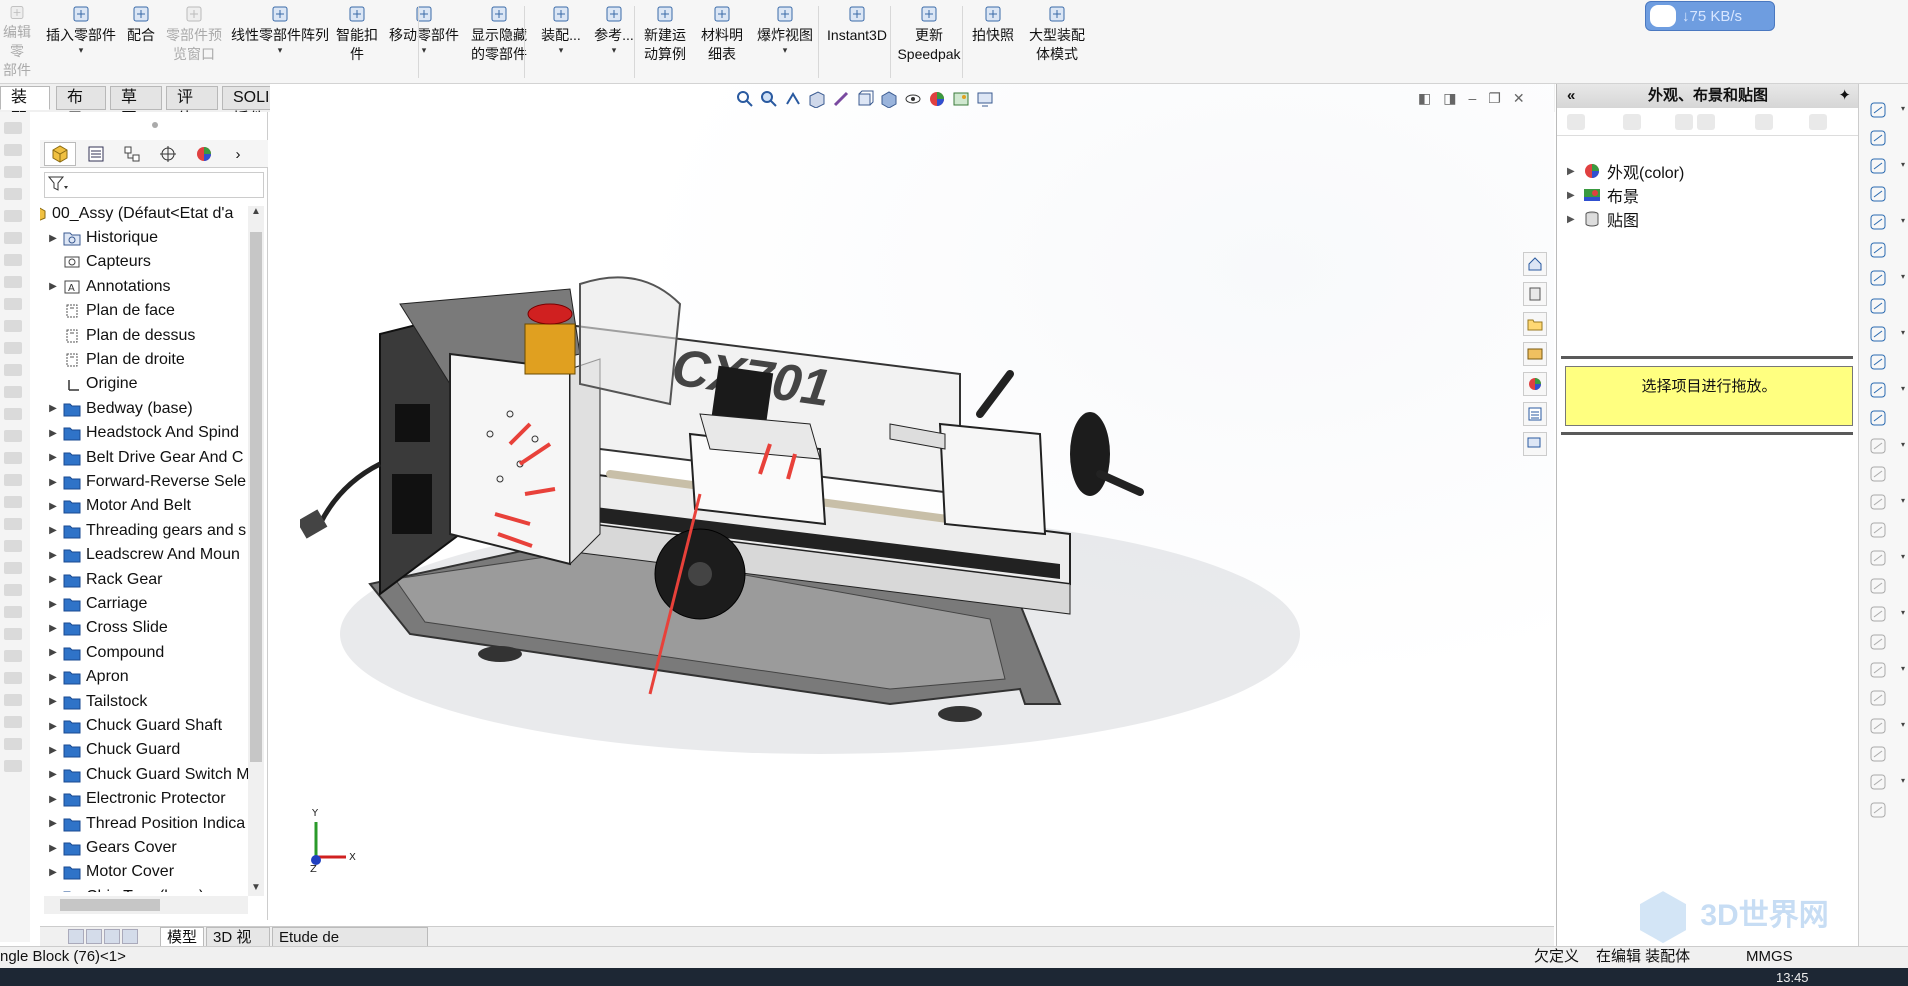 The width and height of the screenshot is (1908, 986). I want to click on minimize-icon: ‒, so click(1472, 98).